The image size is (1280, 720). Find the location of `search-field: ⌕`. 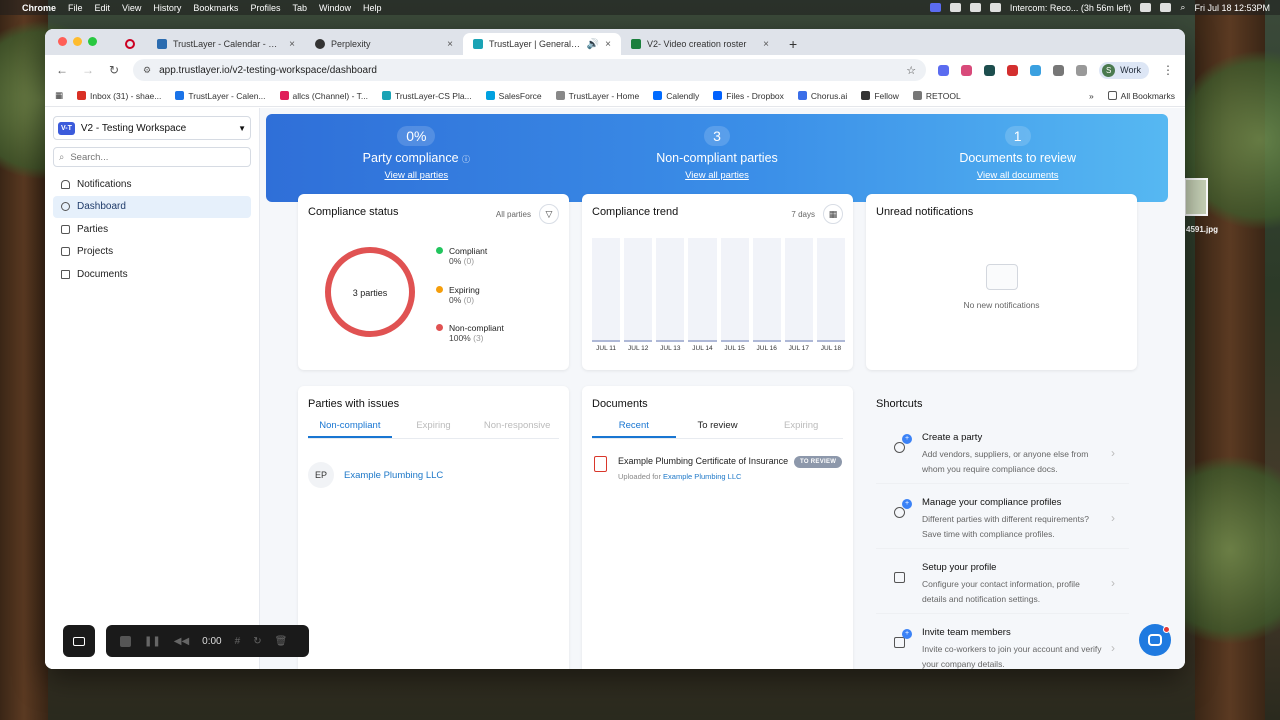

search-field: ⌕ is located at coordinates (152, 157).